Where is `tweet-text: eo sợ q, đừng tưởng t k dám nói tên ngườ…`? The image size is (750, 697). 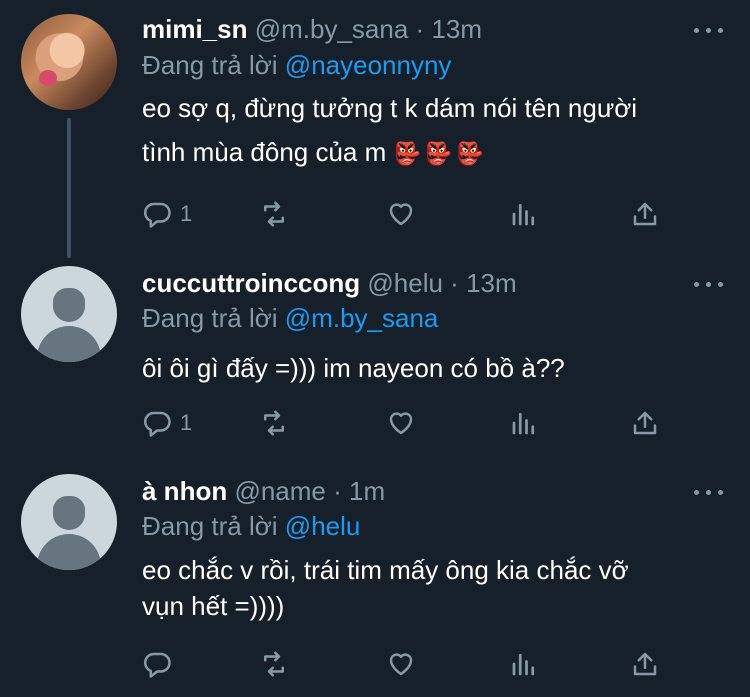
tweet-text: eo sợ q, đừng tưởng t k dám nói tên ngườ… is located at coordinates (432, 131).